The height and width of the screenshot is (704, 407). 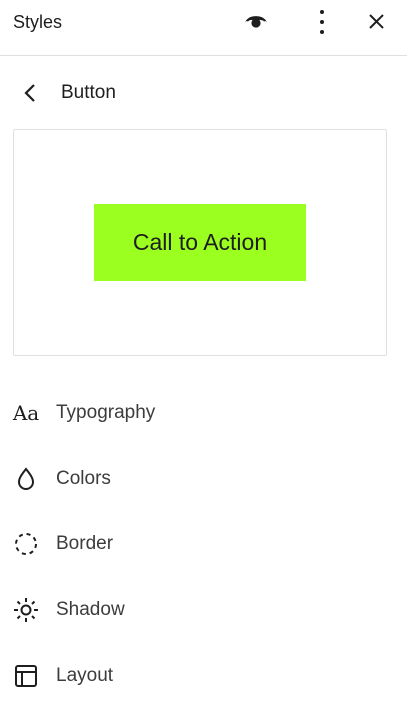 I want to click on close-icon, so click(x=376, y=21).